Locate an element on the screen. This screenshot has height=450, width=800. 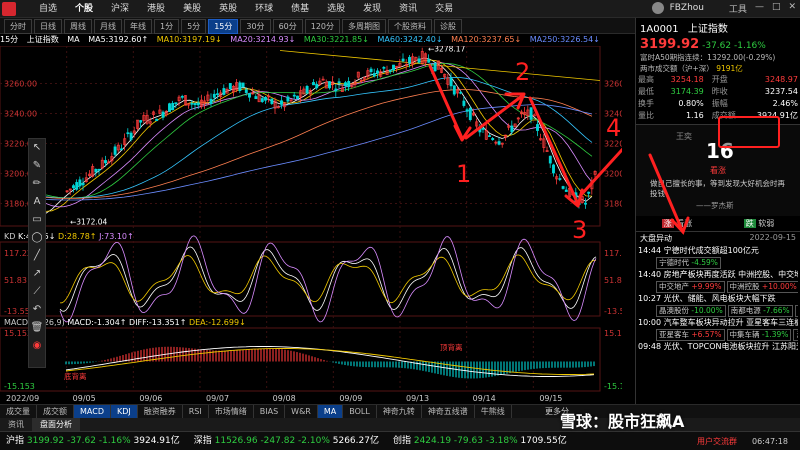
period-9: 60分 is located at coordinates (287, 26).